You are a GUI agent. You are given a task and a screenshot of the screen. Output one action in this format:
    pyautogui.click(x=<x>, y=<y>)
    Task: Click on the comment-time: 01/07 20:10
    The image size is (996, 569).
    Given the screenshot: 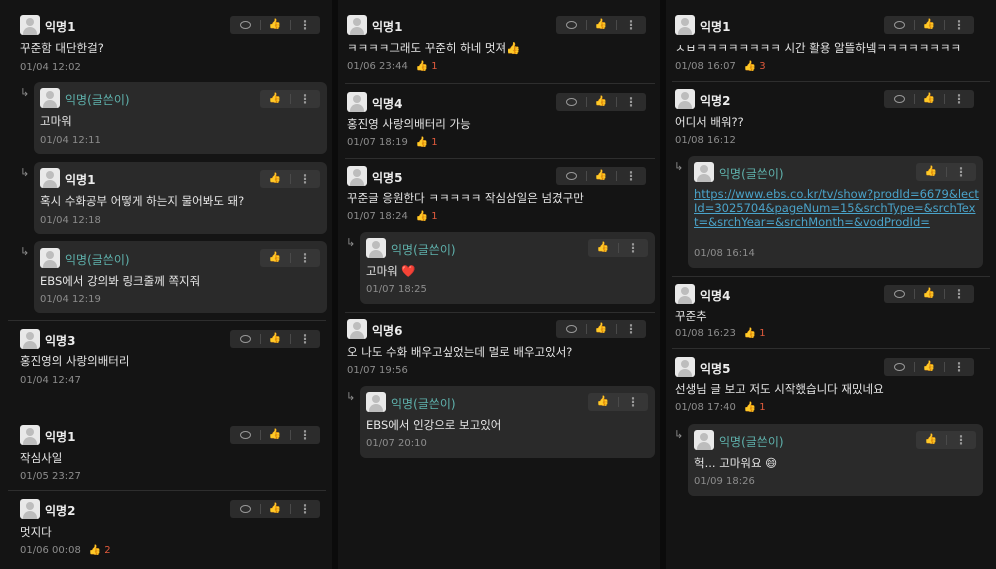 What is the action you would take?
    pyautogui.click(x=396, y=443)
    